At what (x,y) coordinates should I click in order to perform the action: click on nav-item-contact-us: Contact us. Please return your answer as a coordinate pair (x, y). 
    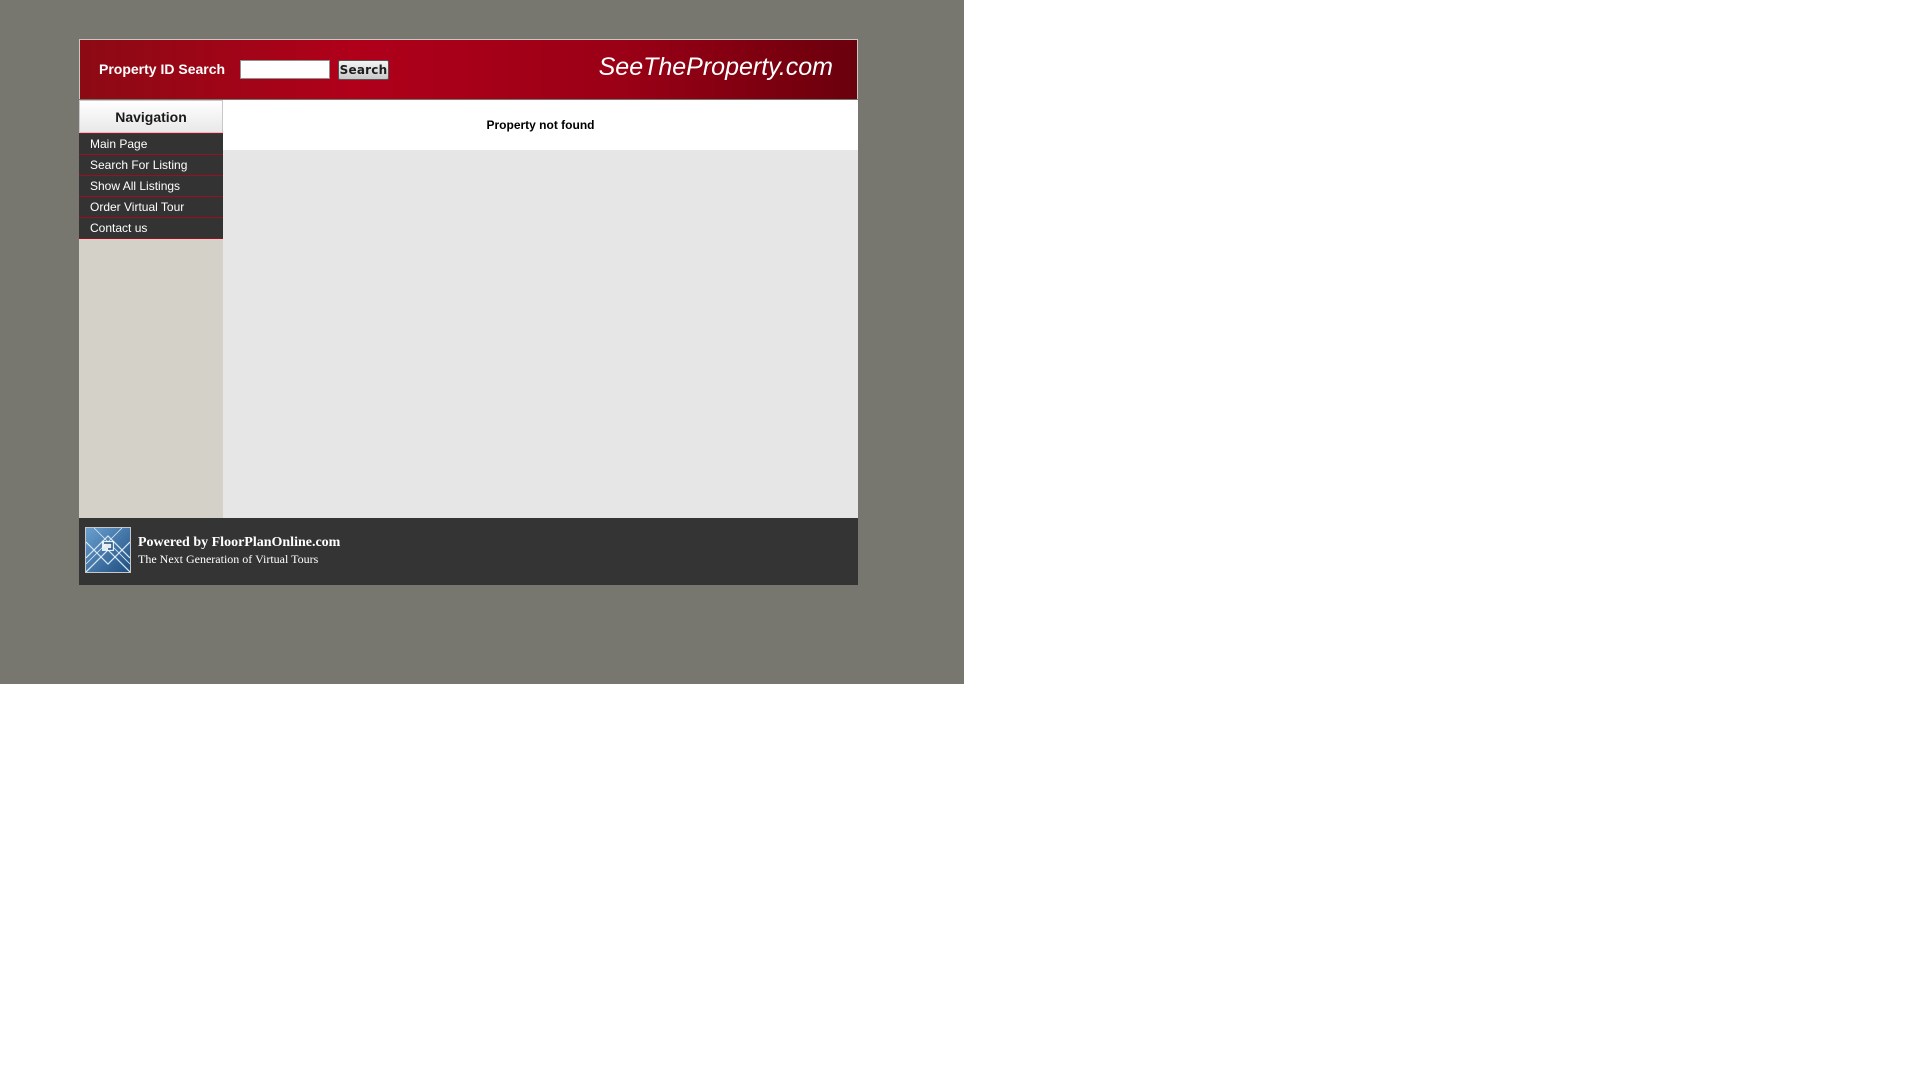
    Looking at the image, I should click on (151, 227).